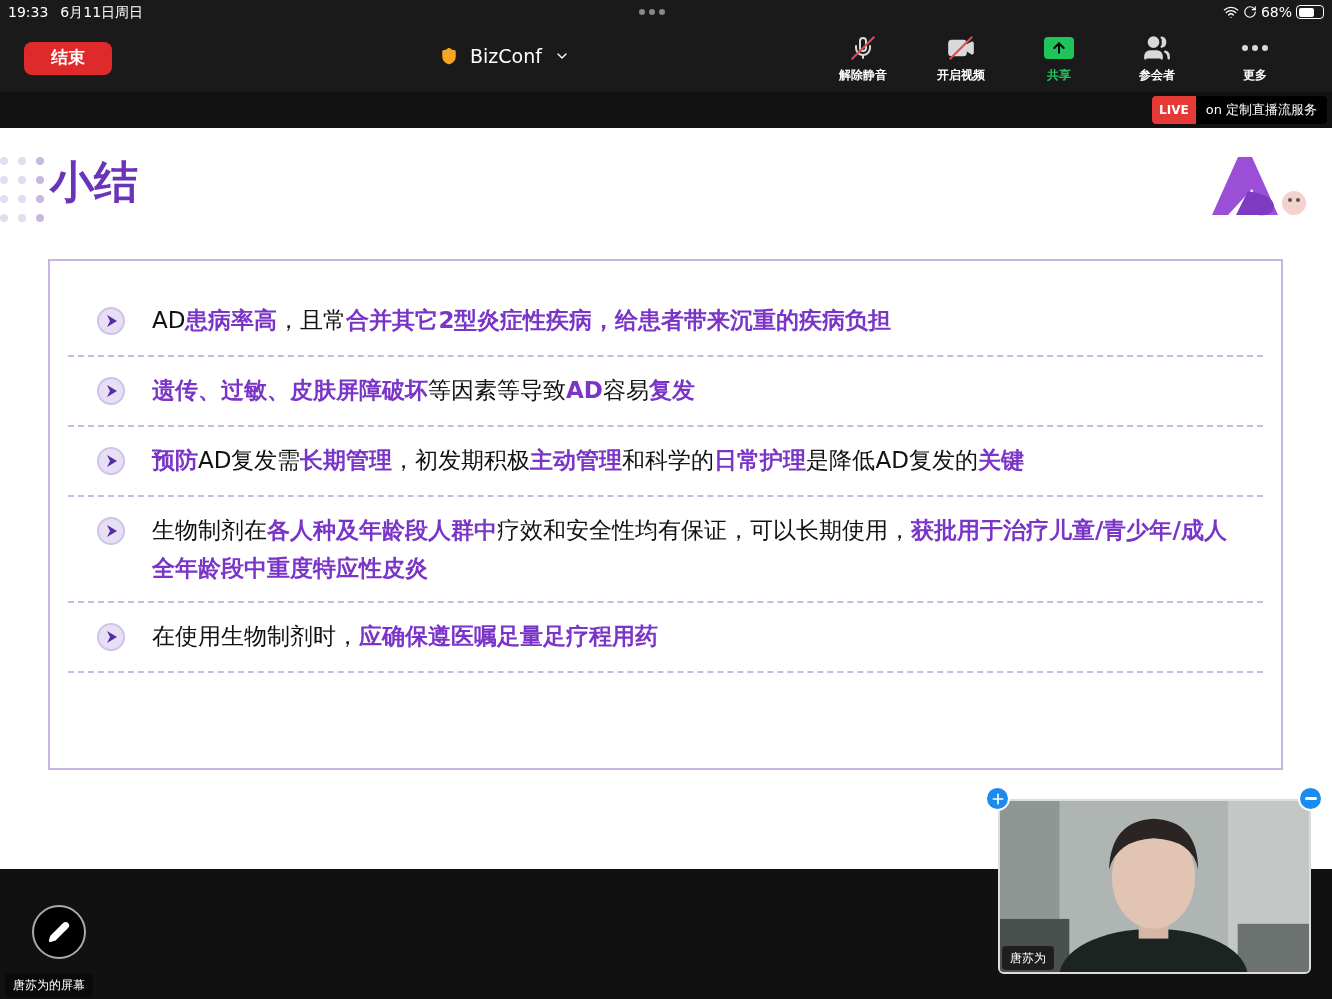  I want to click on mascot-icon, so click(1294, 202).